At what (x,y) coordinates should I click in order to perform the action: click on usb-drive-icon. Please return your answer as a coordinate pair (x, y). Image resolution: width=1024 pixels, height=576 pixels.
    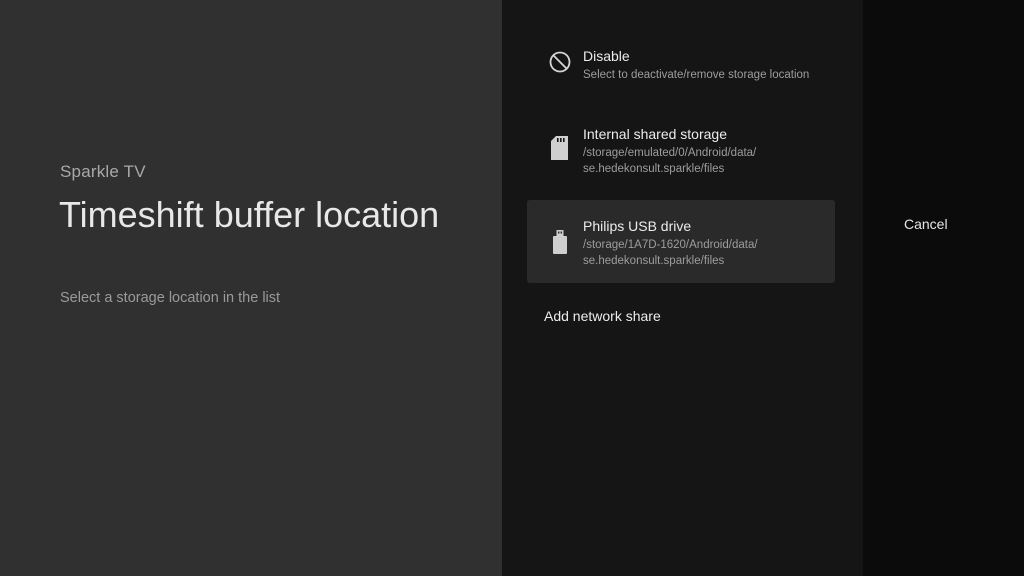
    Looking at the image, I should click on (560, 244).